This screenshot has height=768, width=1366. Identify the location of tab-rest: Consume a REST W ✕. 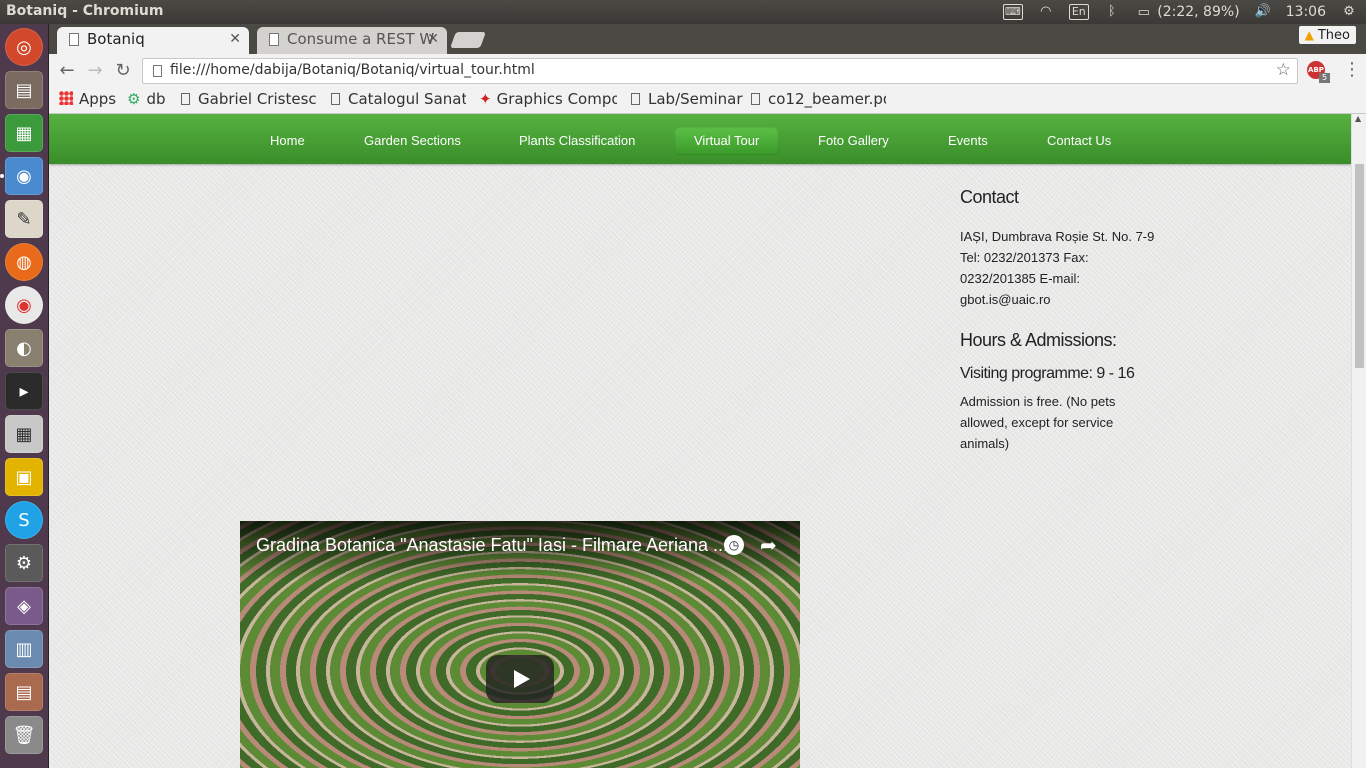
(352, 40).